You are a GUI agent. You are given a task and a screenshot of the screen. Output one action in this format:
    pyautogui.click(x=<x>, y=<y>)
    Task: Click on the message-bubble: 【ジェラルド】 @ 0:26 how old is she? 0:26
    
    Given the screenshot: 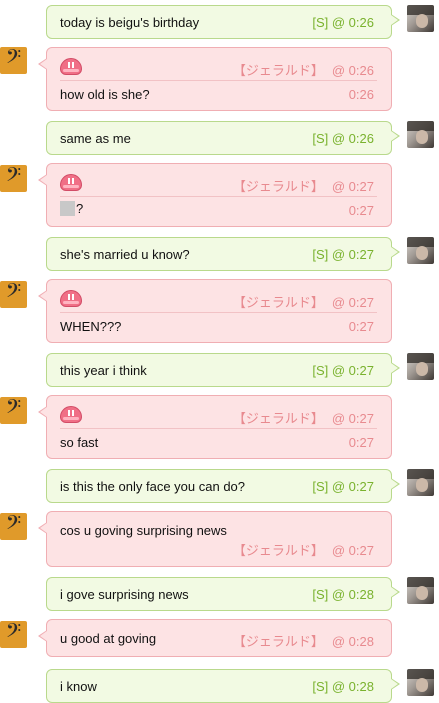 What is the action you would take?
    pyautogui.click(x=215, y=79)
    